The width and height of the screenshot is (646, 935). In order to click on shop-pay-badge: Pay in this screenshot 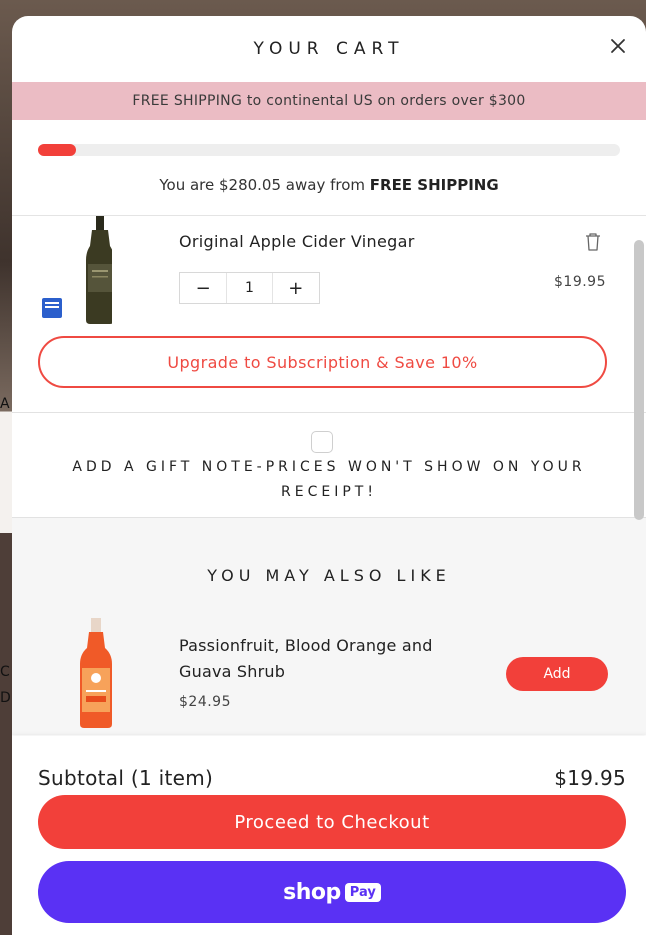, I will do `click(362, 892)`.